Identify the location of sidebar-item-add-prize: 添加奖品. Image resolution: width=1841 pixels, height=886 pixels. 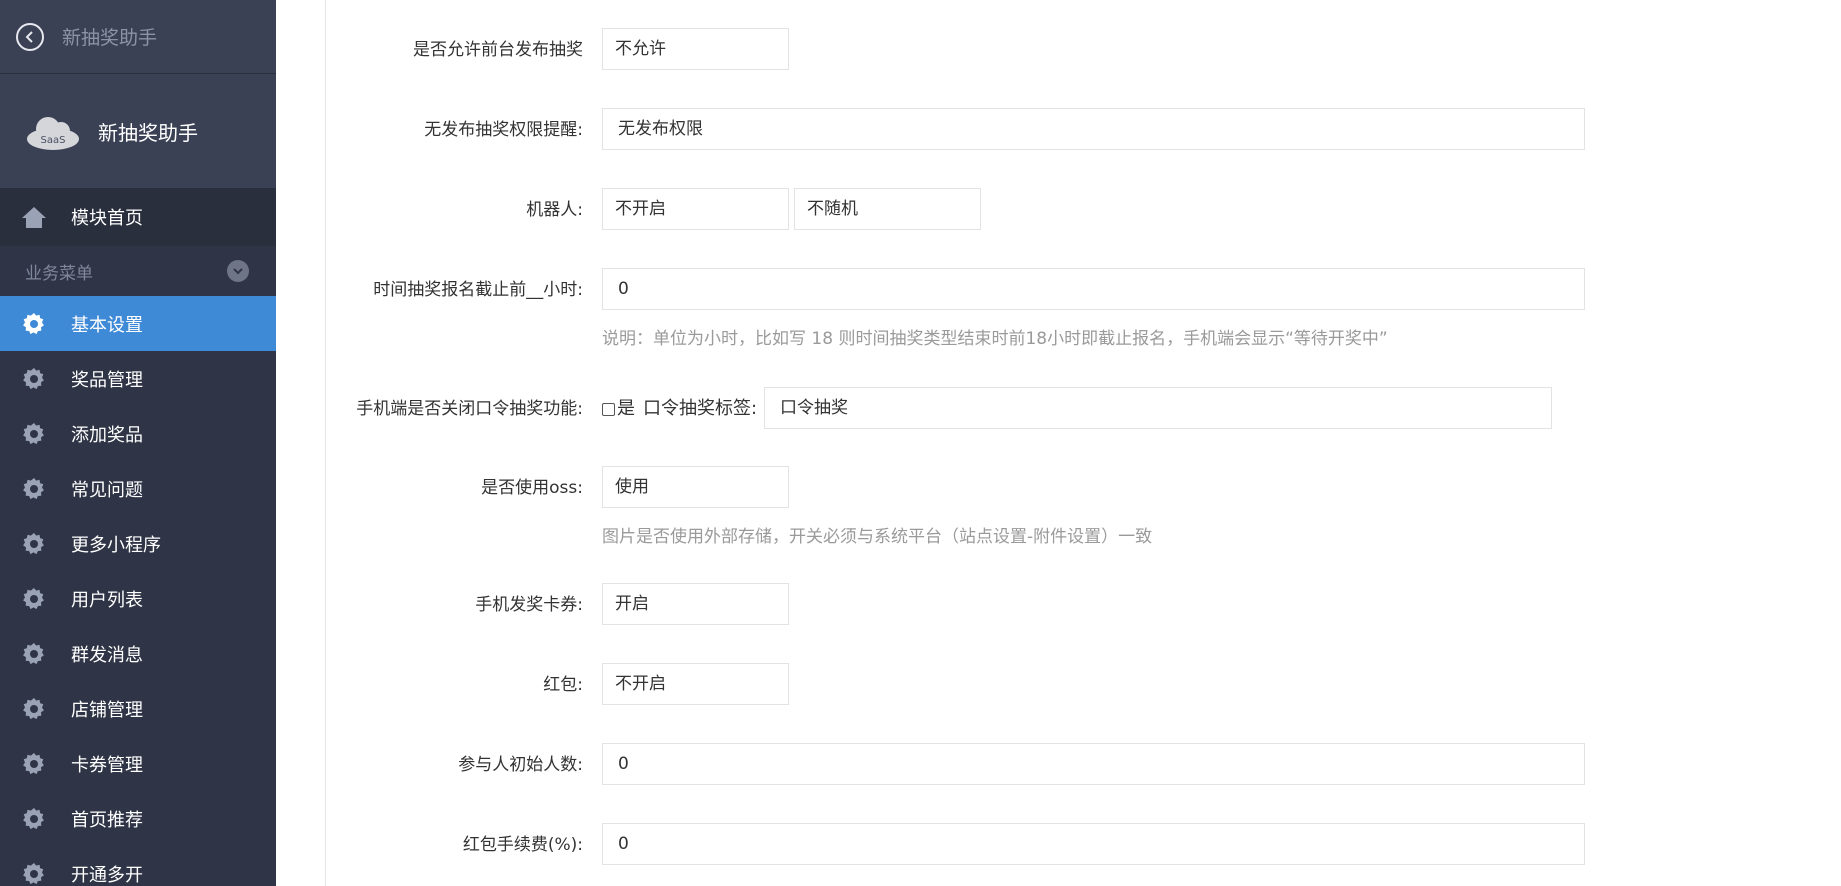
(138, 433).